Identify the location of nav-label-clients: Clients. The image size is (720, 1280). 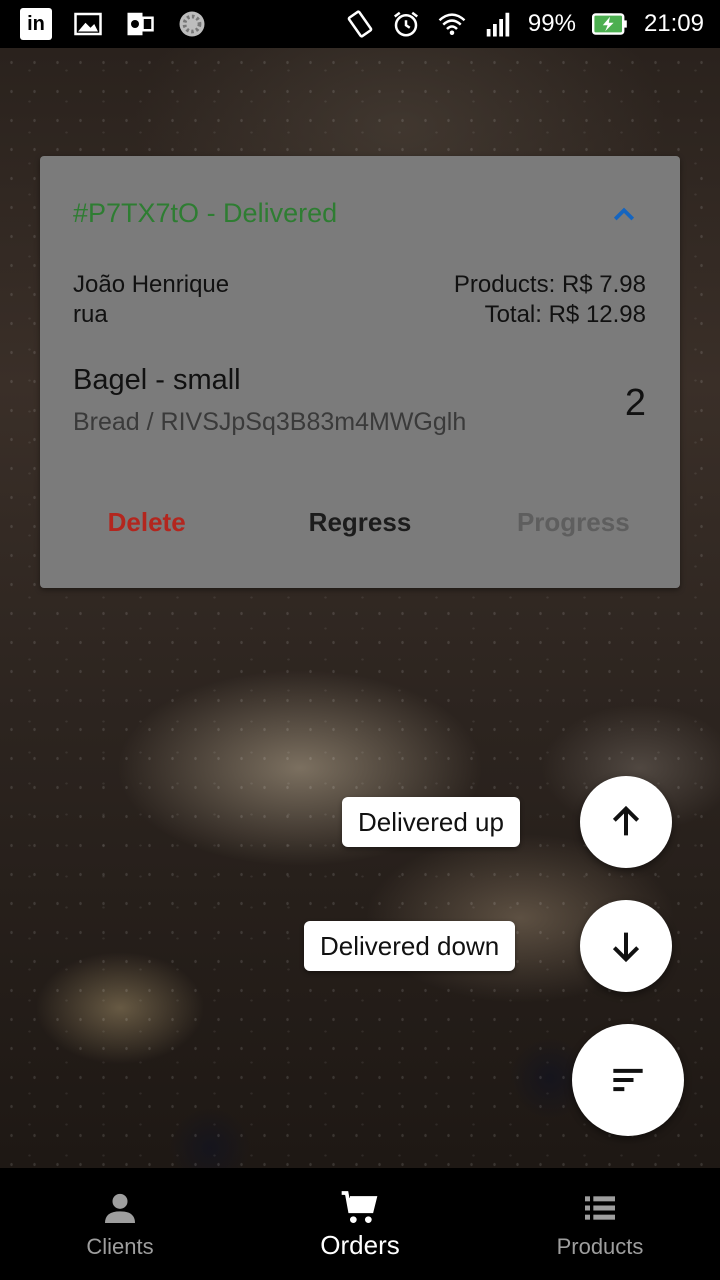
(120, 1246).